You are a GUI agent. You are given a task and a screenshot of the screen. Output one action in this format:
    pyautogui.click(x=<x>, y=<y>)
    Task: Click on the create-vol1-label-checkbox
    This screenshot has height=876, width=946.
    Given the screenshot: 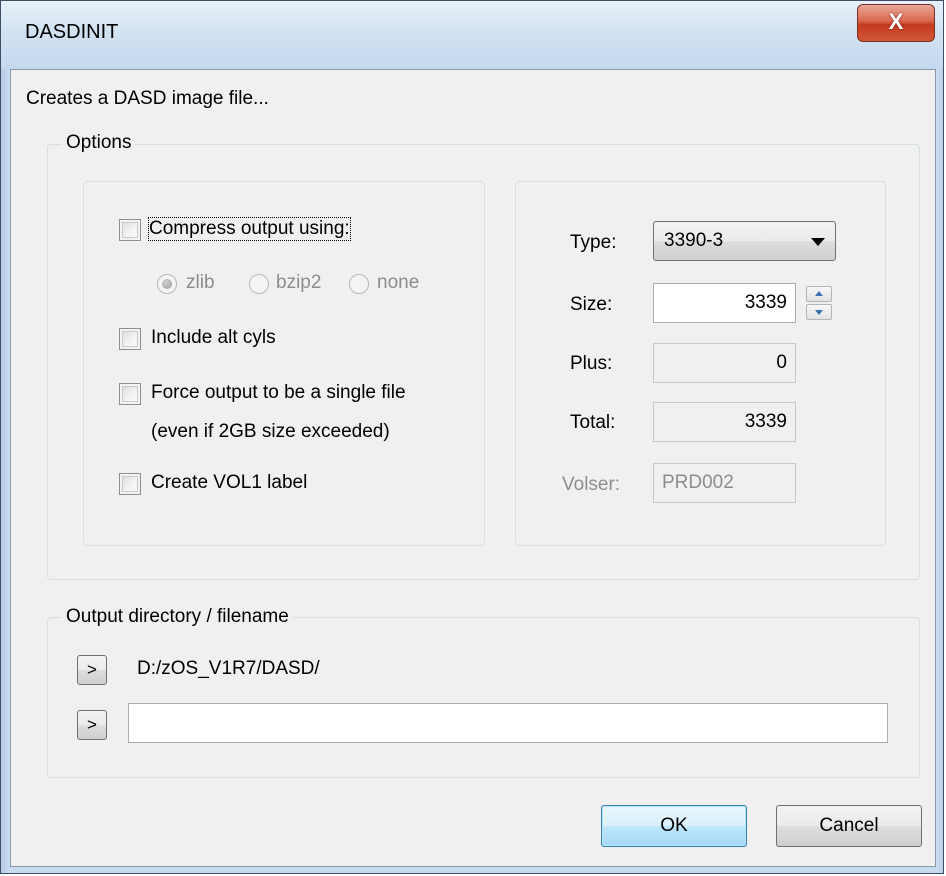 What is the action you would take?
    pyautogui.click(x=130, y=484)
    